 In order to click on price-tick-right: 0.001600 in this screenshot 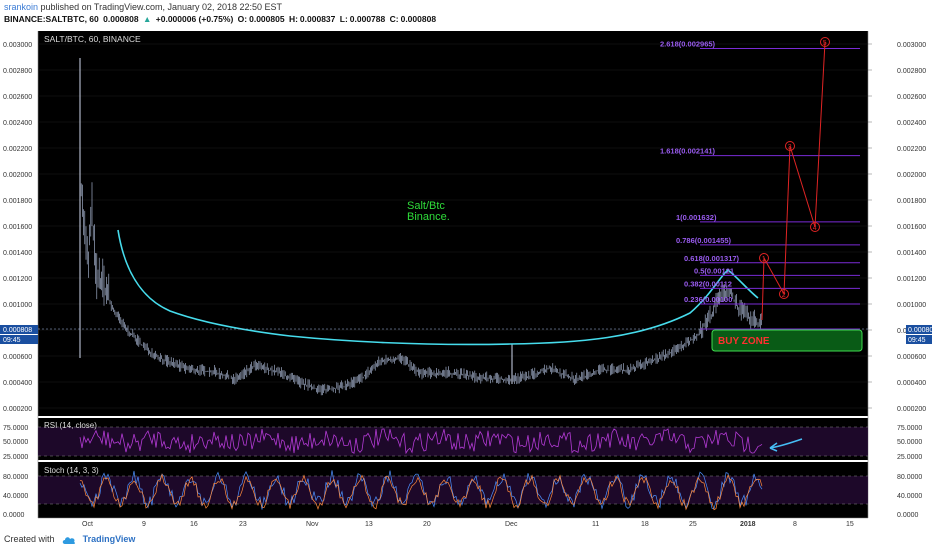, I will do `click(911, 227)`.